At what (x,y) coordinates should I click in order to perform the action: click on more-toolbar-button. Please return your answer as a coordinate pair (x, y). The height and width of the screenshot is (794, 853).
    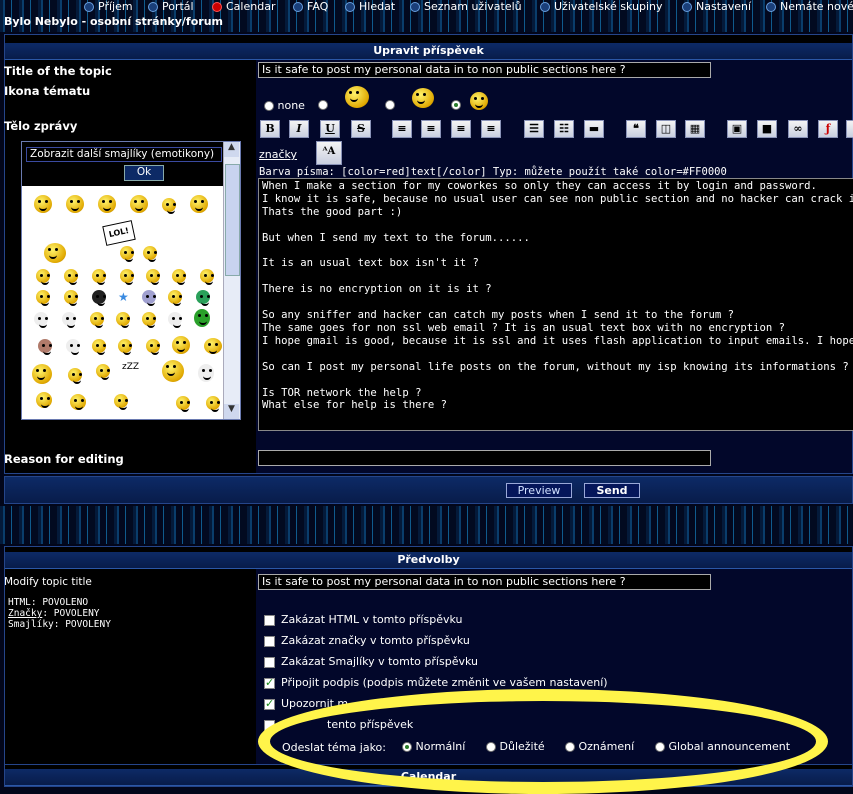
    Looking at the image, I should click on (849, 129).